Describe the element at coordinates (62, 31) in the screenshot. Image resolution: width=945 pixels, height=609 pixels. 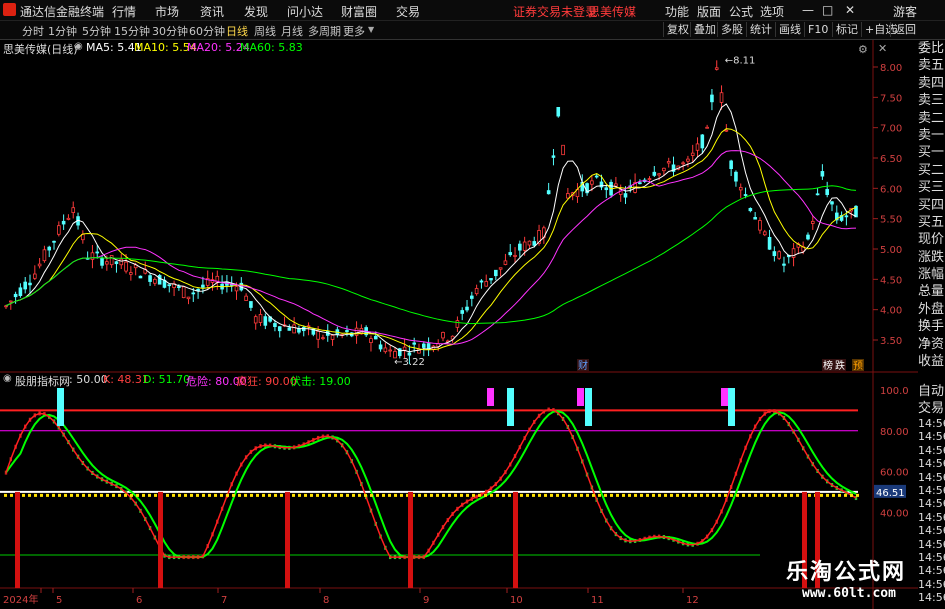
I see `tab-1min: 1分钟` at that location.